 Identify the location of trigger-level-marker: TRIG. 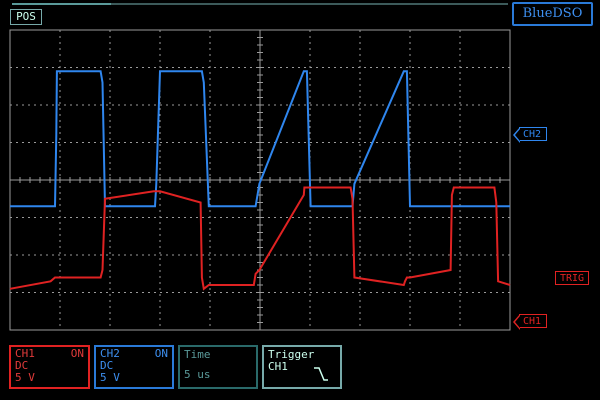
(572, 278).